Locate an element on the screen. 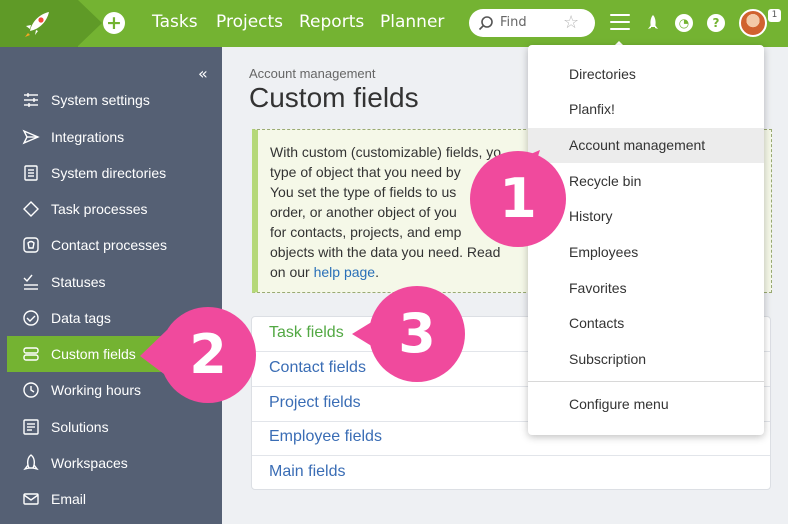 Image resolution: width=788 pixels, height=524 pixels. callout-1: 1 is located at coordinates (518, 199).